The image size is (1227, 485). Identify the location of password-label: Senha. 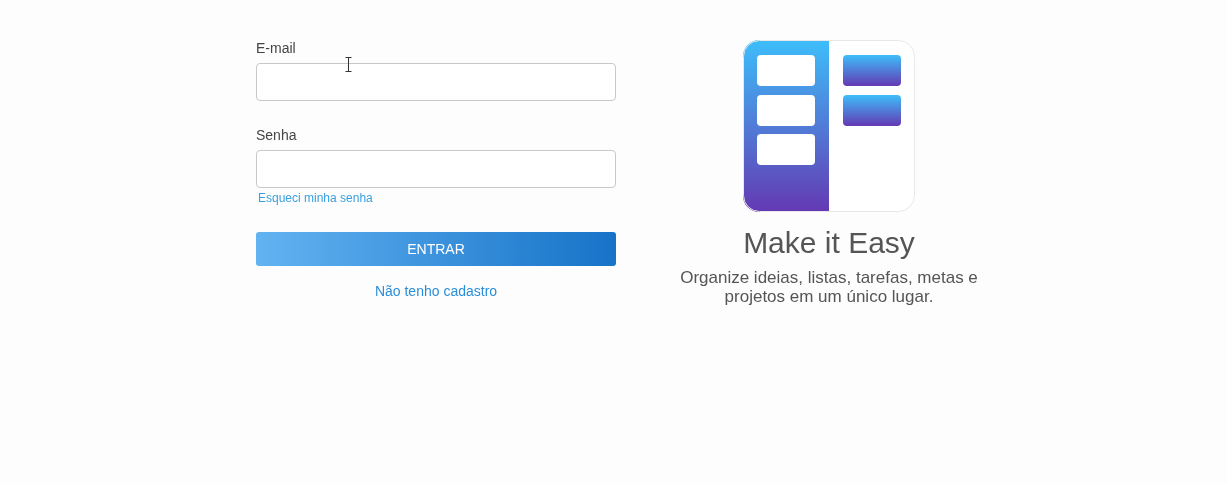
(277, 135).